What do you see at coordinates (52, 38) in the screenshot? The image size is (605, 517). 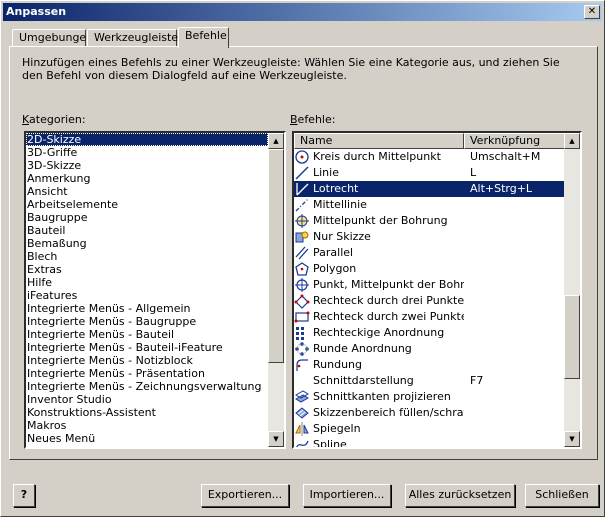 I see `tab-umgebungen: Umgebungen` at bounding box center [52, 38].